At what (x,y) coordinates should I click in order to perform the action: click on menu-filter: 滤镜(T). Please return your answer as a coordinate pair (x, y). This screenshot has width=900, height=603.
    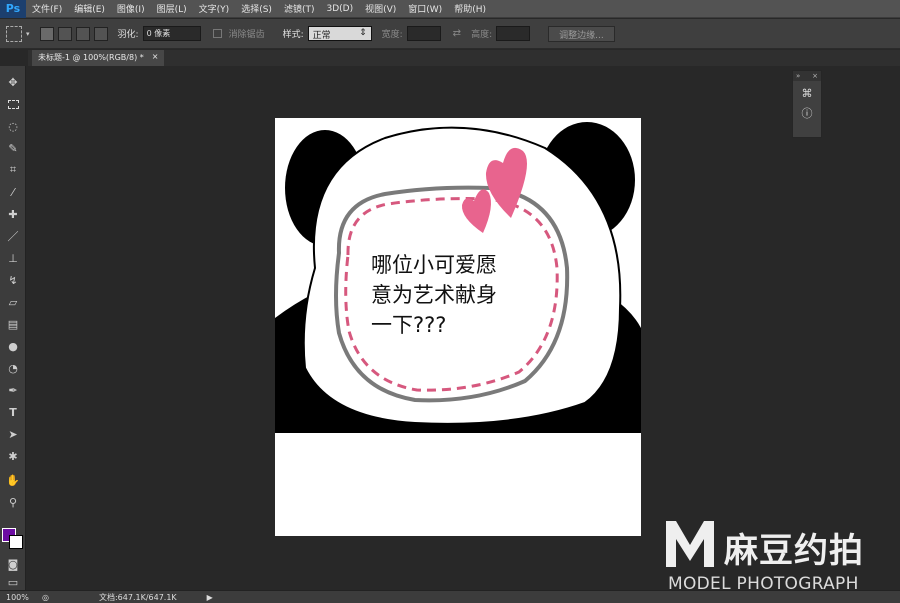
    Looking at the image, I should click on (299, 8).